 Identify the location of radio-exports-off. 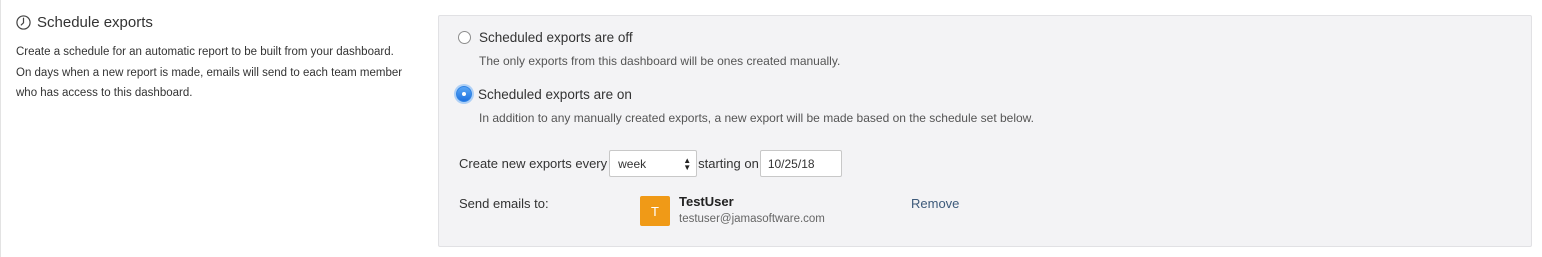
(464, 37).